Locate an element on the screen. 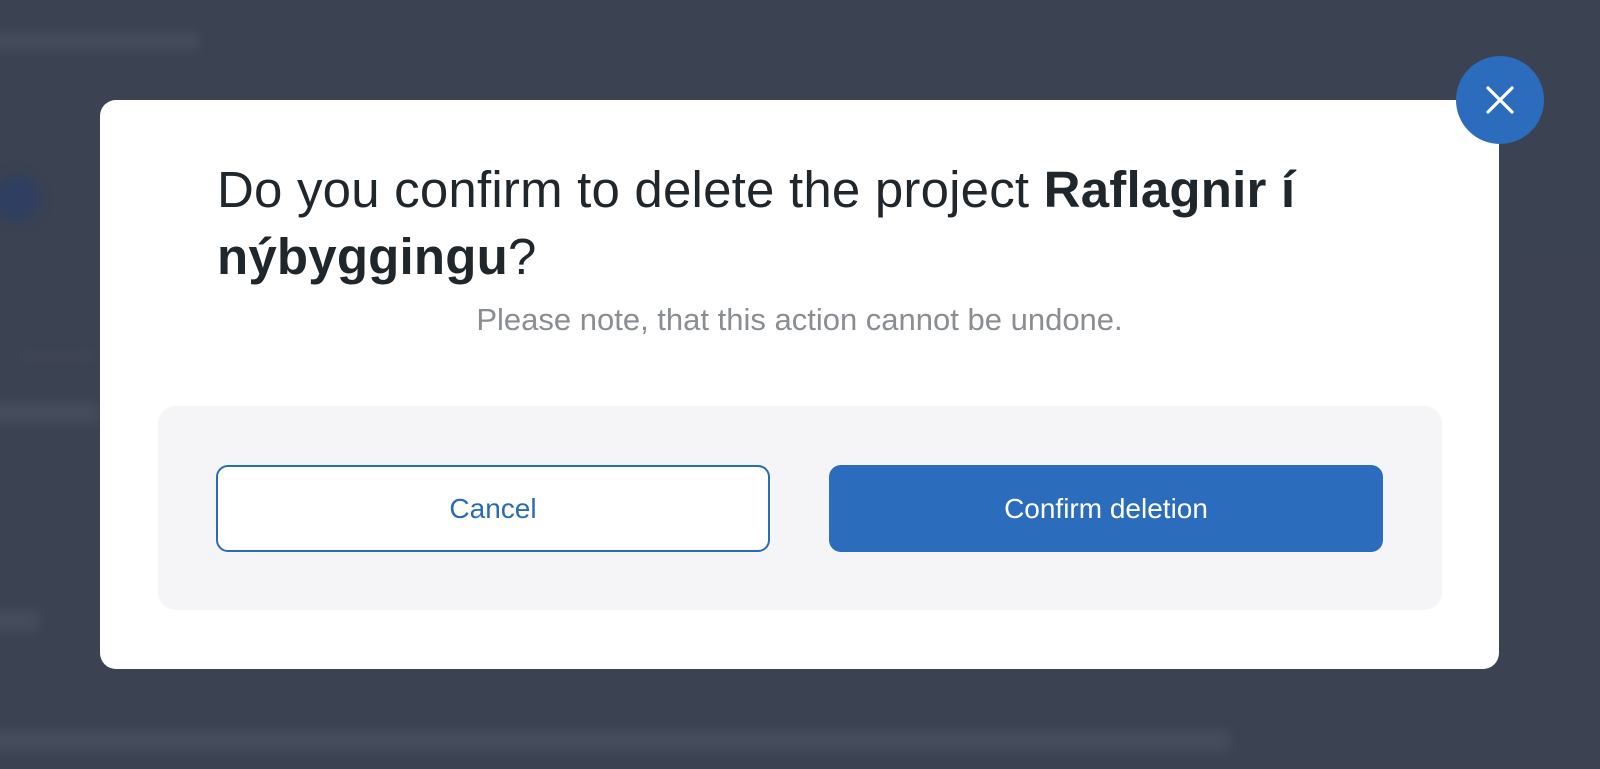 The height and width of the screenshot is (769, 1600). dialog-title-prefix: Do you confirm to delete the project is located at coordinates (630, 189).